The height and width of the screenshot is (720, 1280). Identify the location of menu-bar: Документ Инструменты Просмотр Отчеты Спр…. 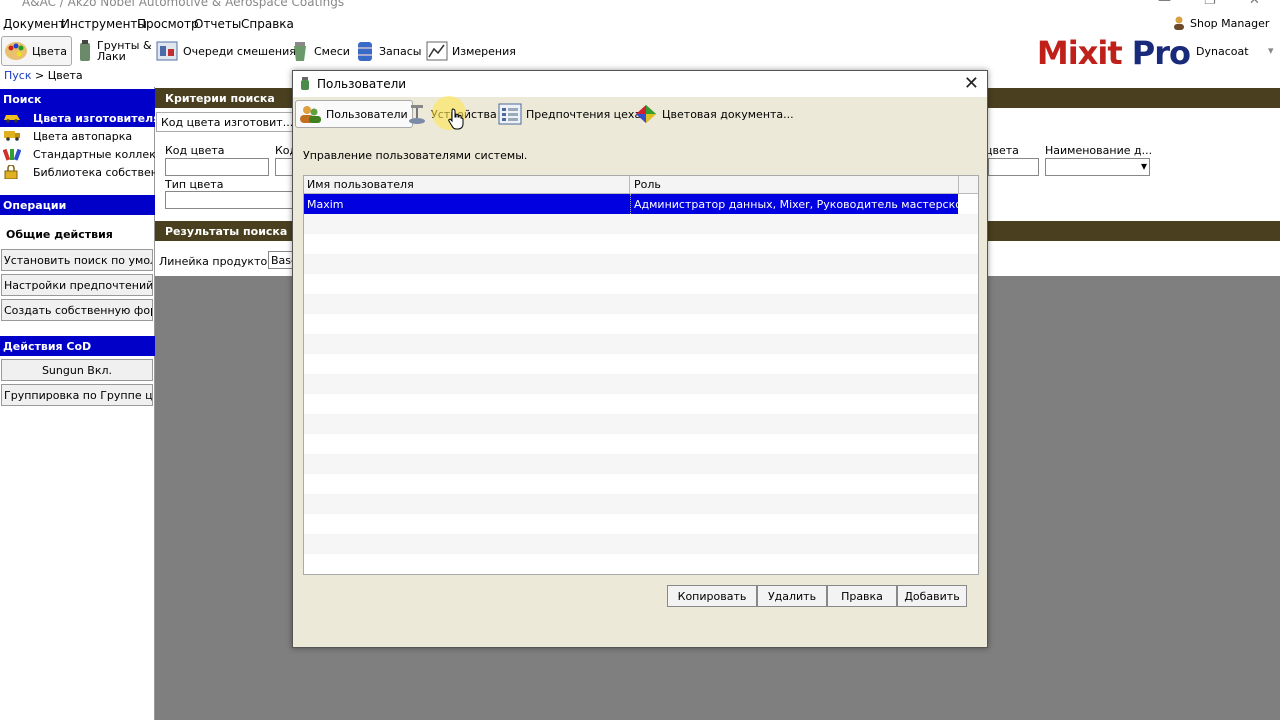
(640, 24).